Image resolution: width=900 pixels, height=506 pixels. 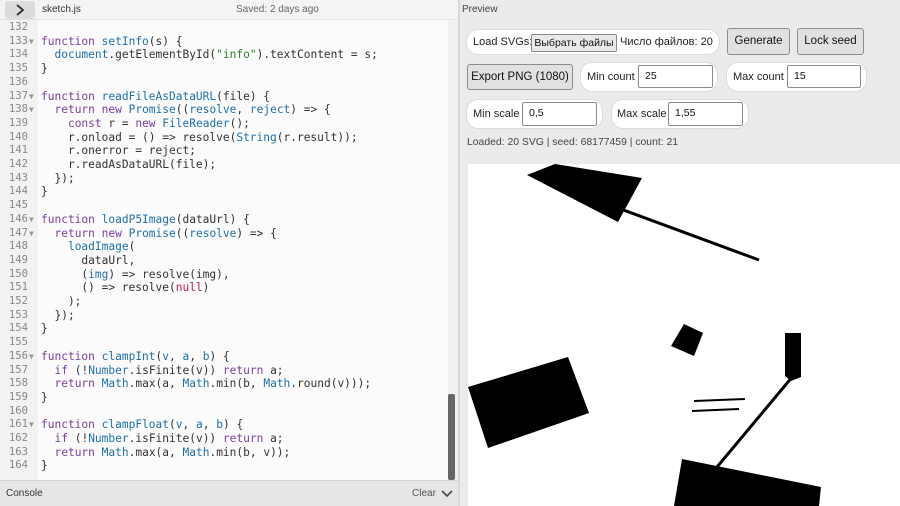 I want to click on chevron-down-icon, so click(x=447, y=493).